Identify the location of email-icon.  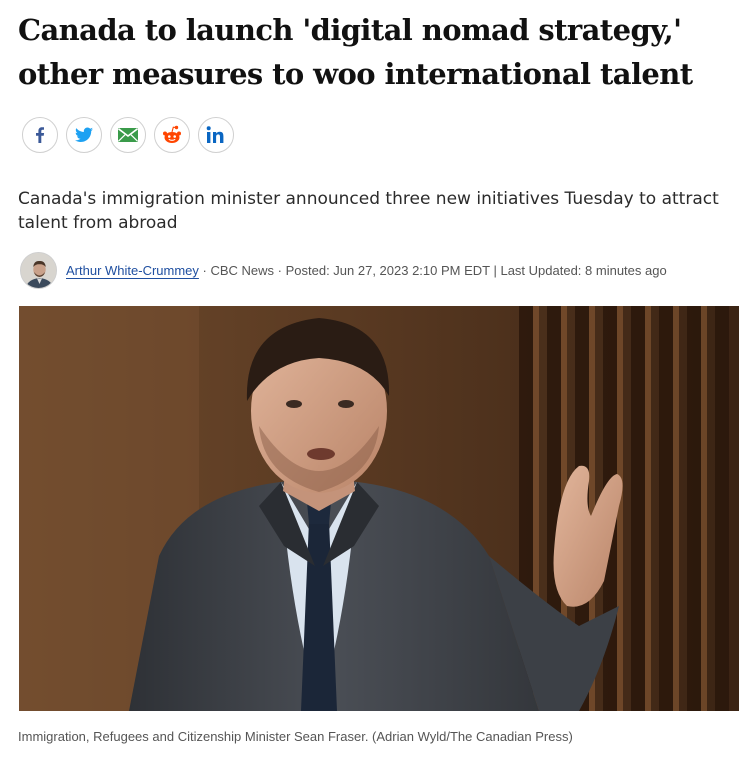
(128, 135).